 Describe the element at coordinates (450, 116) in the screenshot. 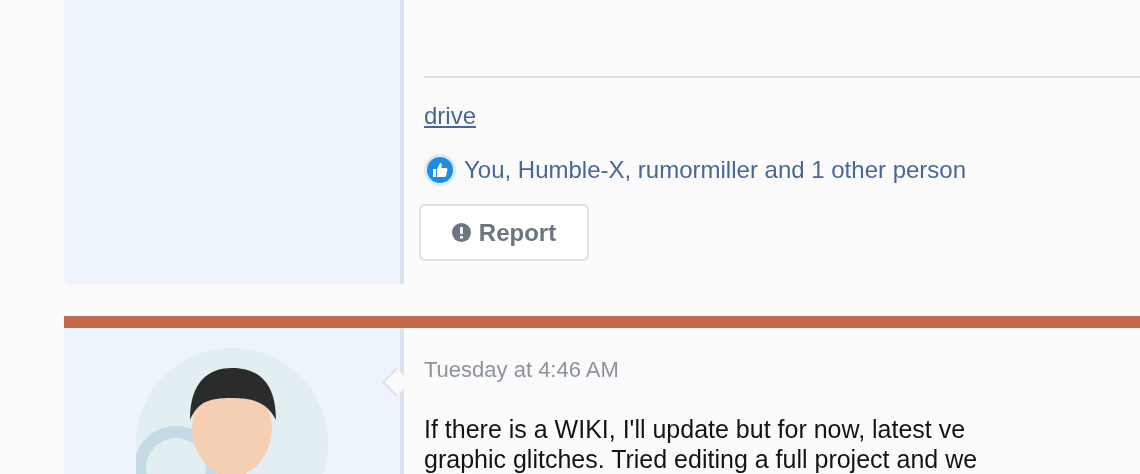

I see `link: drive` at that location.